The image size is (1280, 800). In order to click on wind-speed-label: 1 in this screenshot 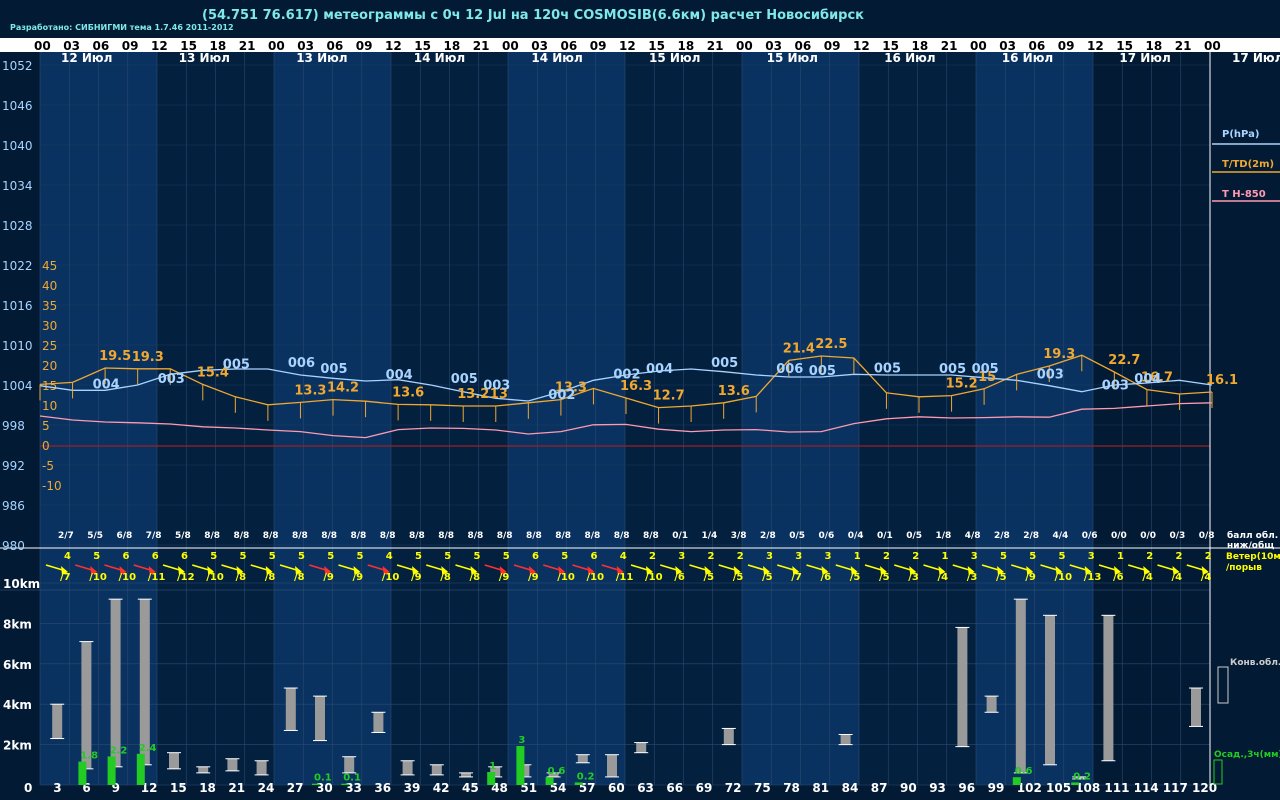, I will do `click(857, 556)`.